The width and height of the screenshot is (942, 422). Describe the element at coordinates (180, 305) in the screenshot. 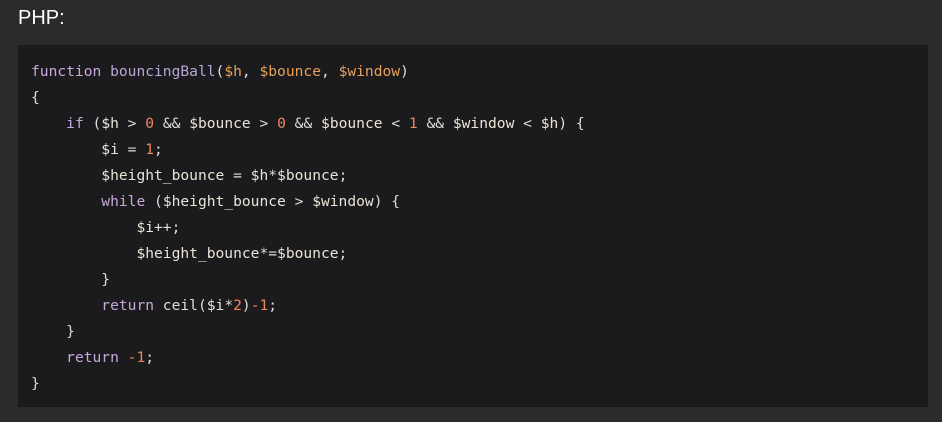

I see `code-token: ceil(` at that location.